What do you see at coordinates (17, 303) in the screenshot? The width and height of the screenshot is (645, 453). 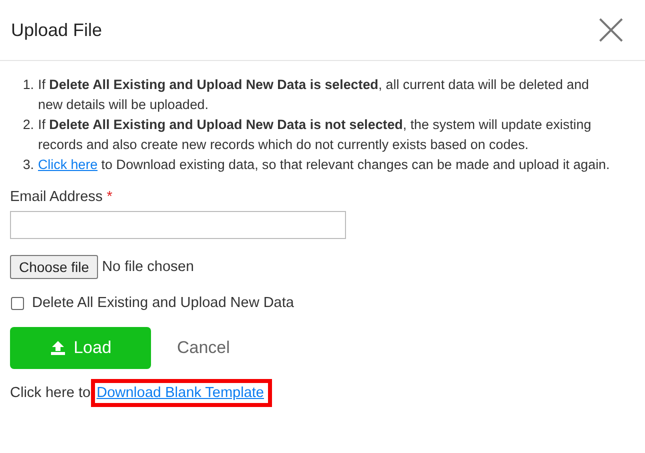 I see `checkbox` at bounding box center [17, 303].